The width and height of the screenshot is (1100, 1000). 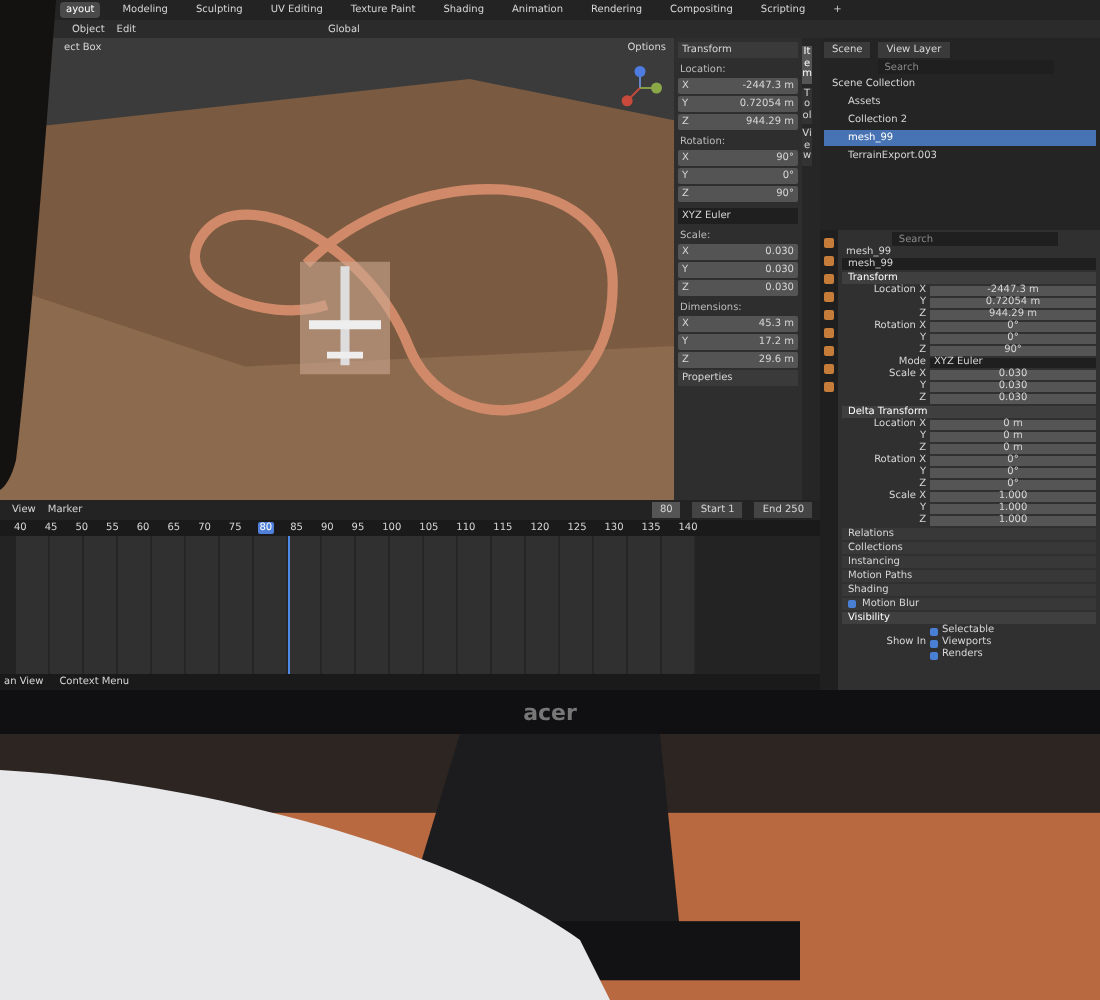 What do you see at coordinates (640, 88) in the screenshot?
I see `axis-gizmo-icon` at bounding box center [640, 88].